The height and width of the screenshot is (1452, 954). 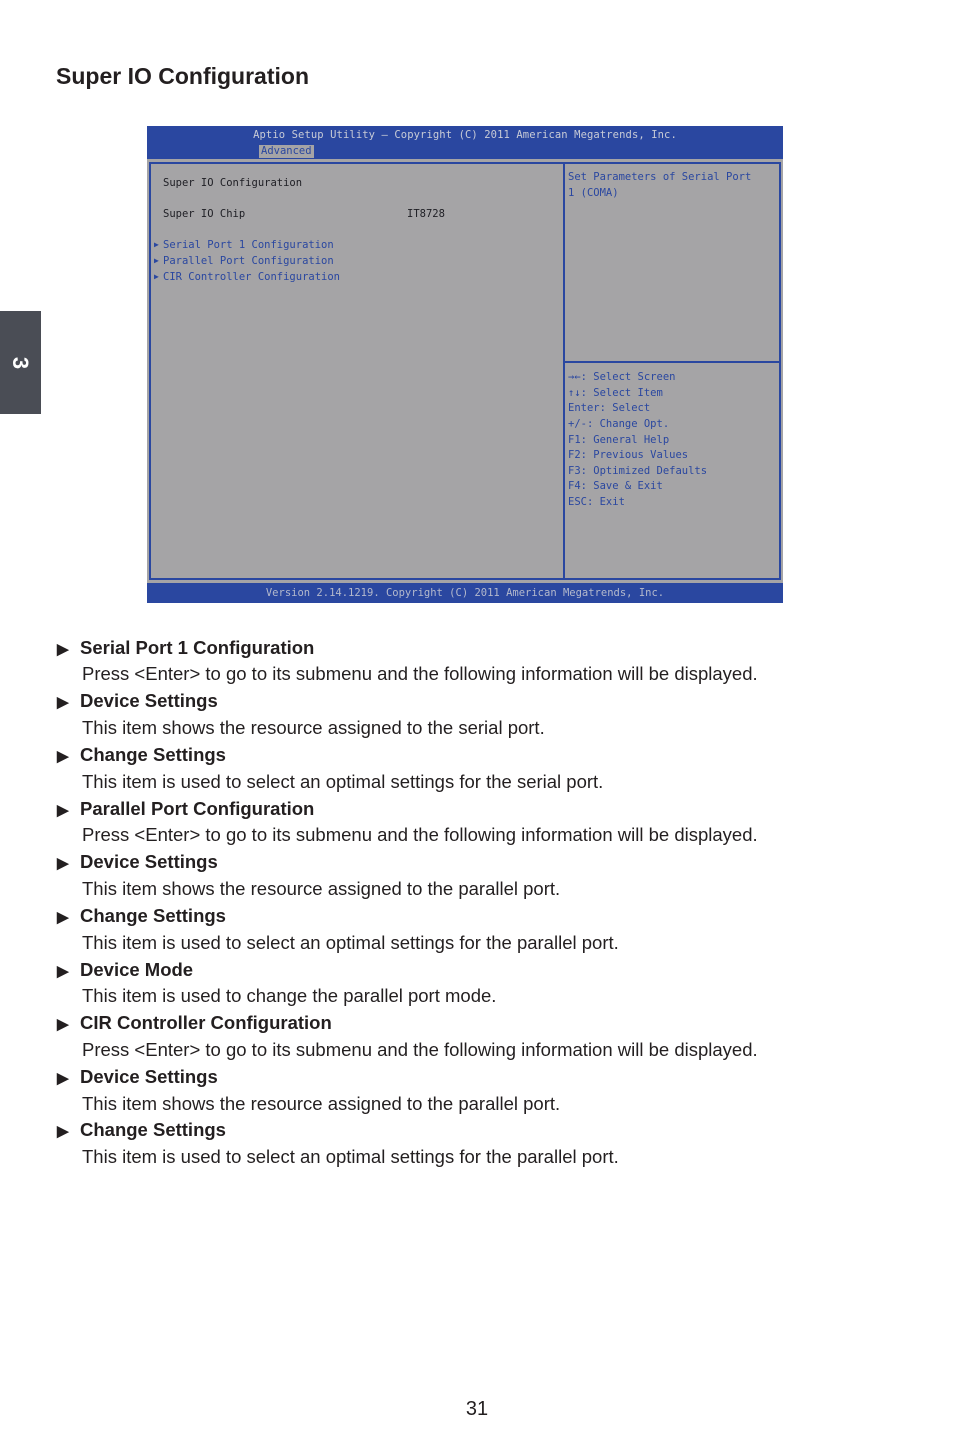 What do you see at coordinates (182, 76) in the screenshot?
I see `page-title: Super IO Configuration` at bounding box center [182, 76].